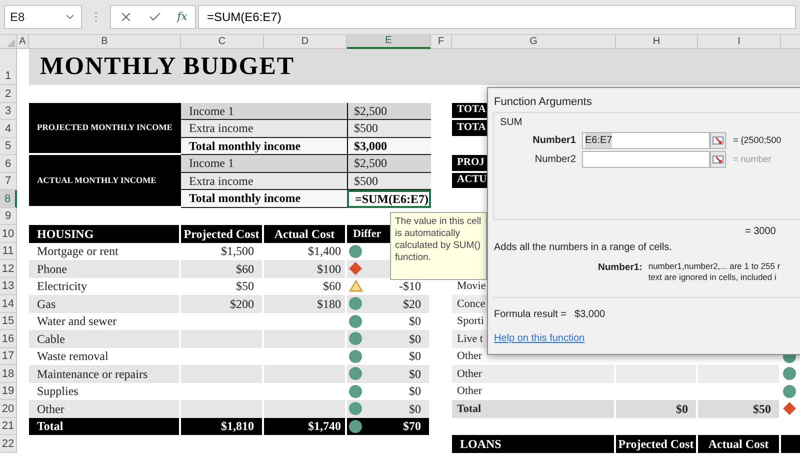 The width and height of the screenshot is (800, 460). What do you see at coordinates (105, 286) in the screenshot?
I see `table-cell: Electricity` at bounding box center [105, 286].